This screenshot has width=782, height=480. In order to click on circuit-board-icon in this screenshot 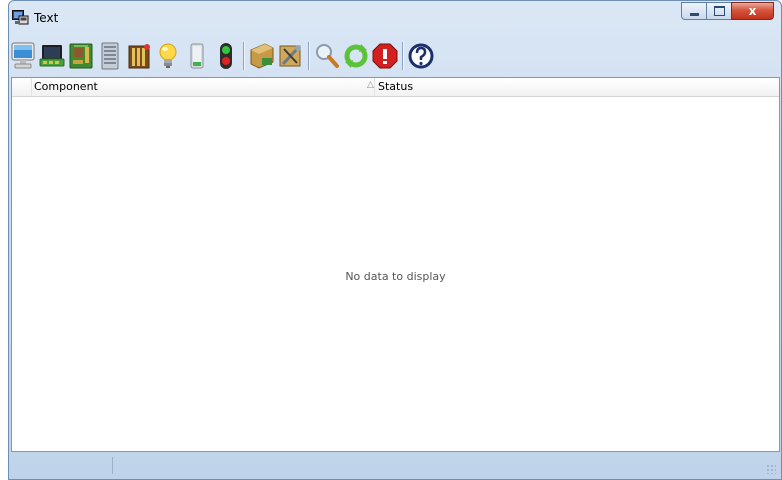, I will do `click(80, 56)`.